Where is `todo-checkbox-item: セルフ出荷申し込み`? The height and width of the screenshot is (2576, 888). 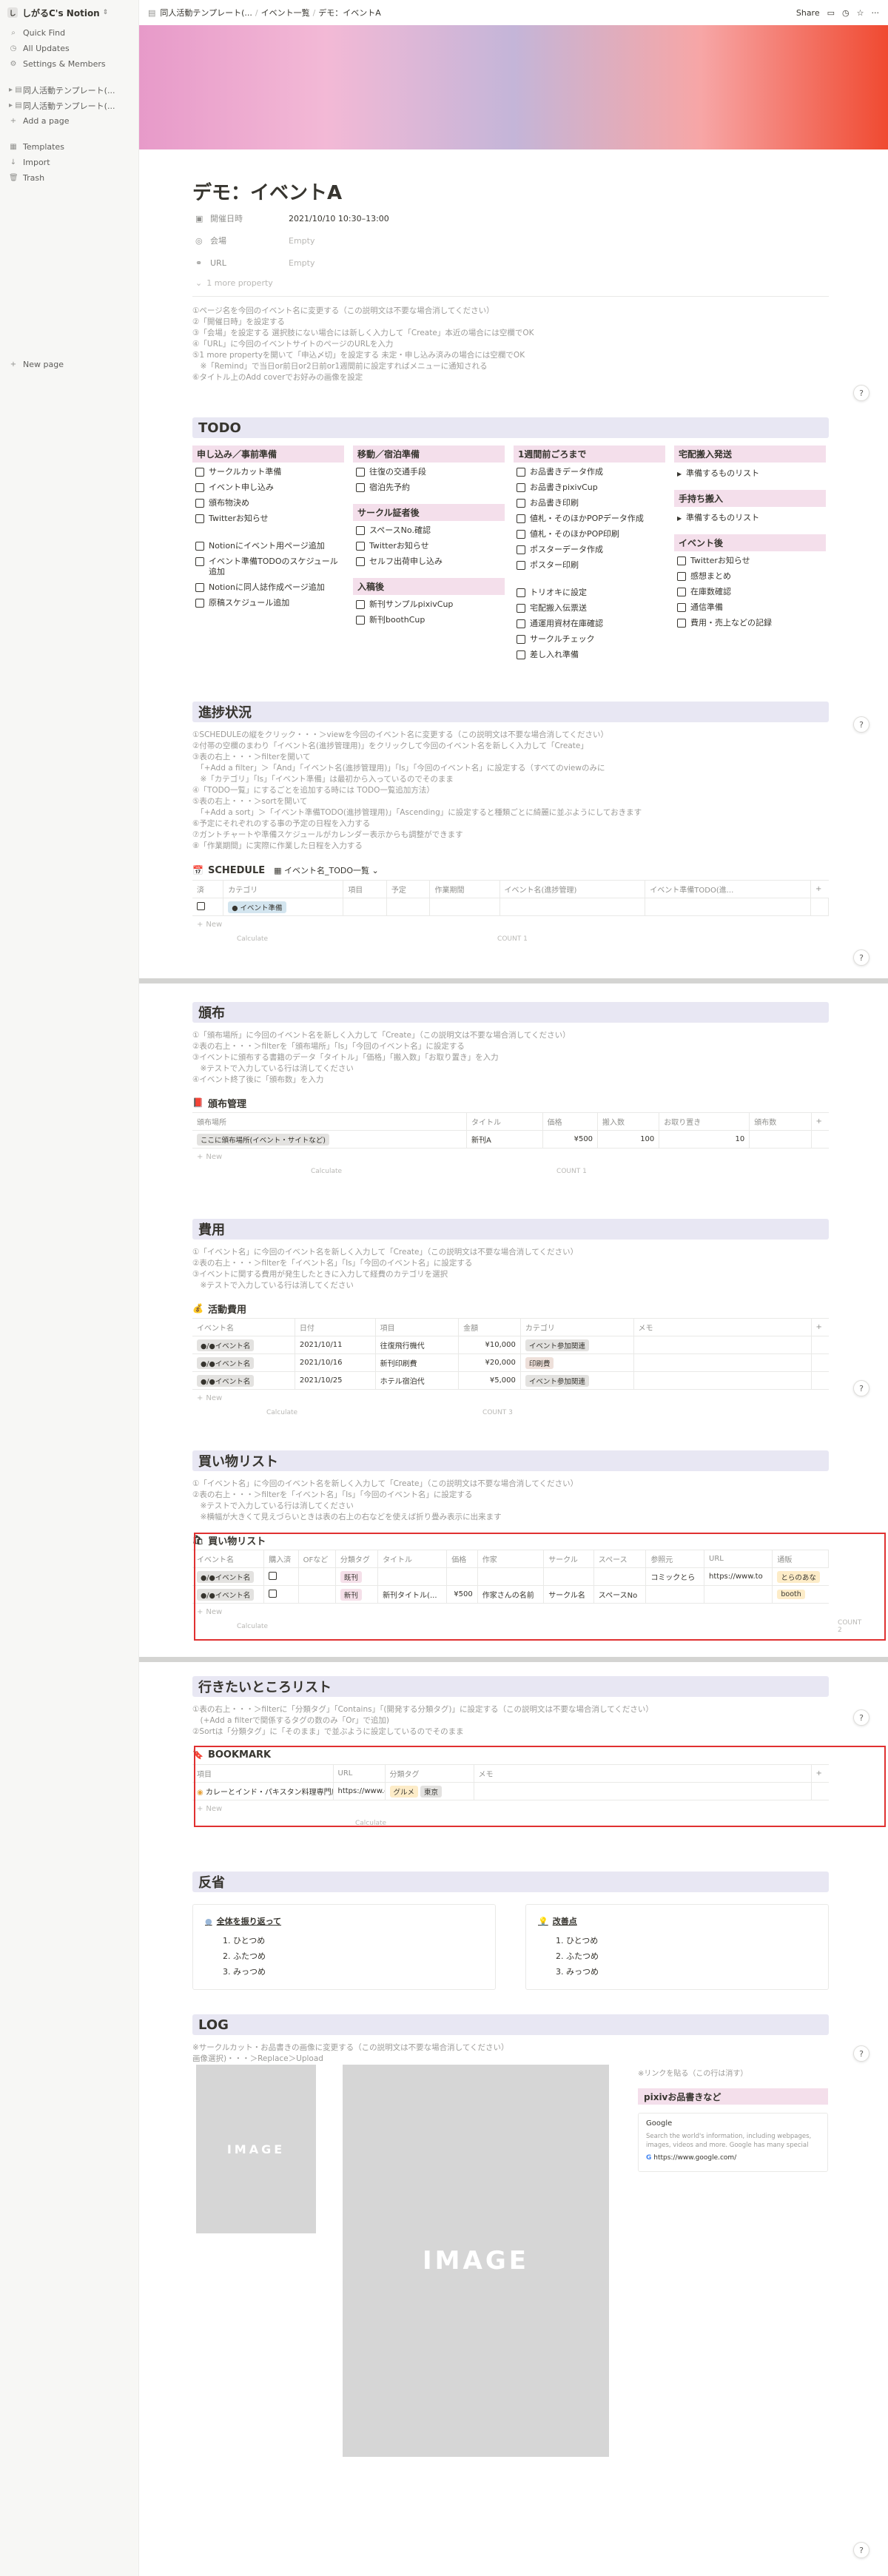 todo-checkbox-item: セルフ出荷申し込み is located at coordinates (430, 561).